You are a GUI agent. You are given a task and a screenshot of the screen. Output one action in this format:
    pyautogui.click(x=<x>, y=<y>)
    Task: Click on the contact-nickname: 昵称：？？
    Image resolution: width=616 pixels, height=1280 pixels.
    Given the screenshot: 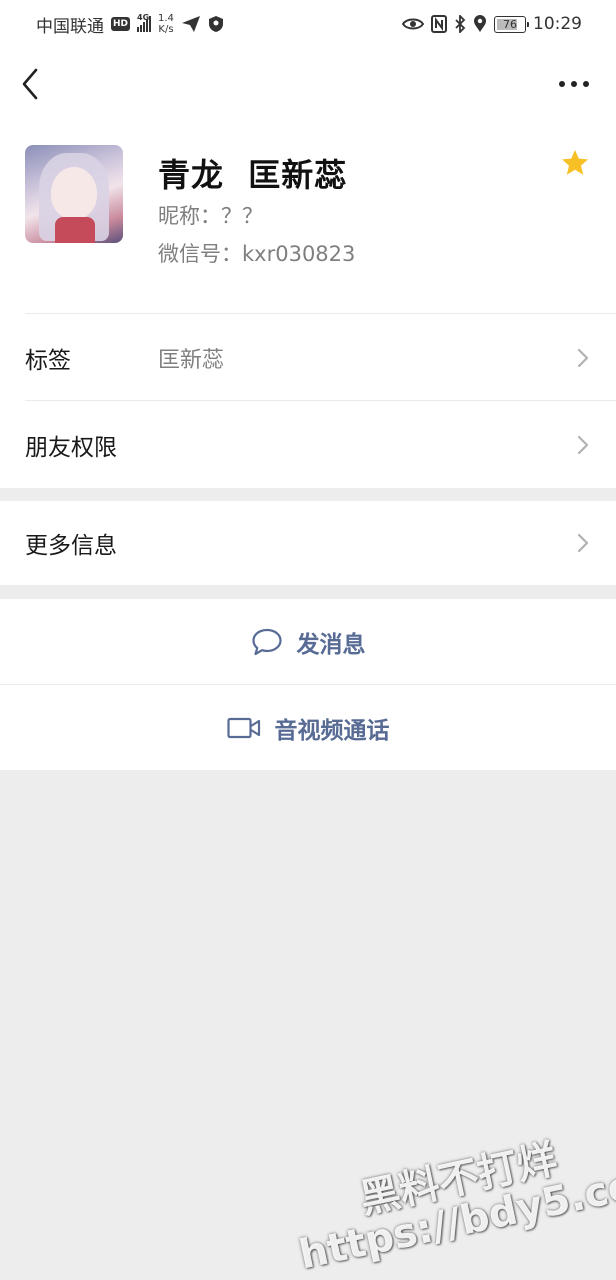 What is the action you would take?
    pyautogui.click(x=210, y=216)
    